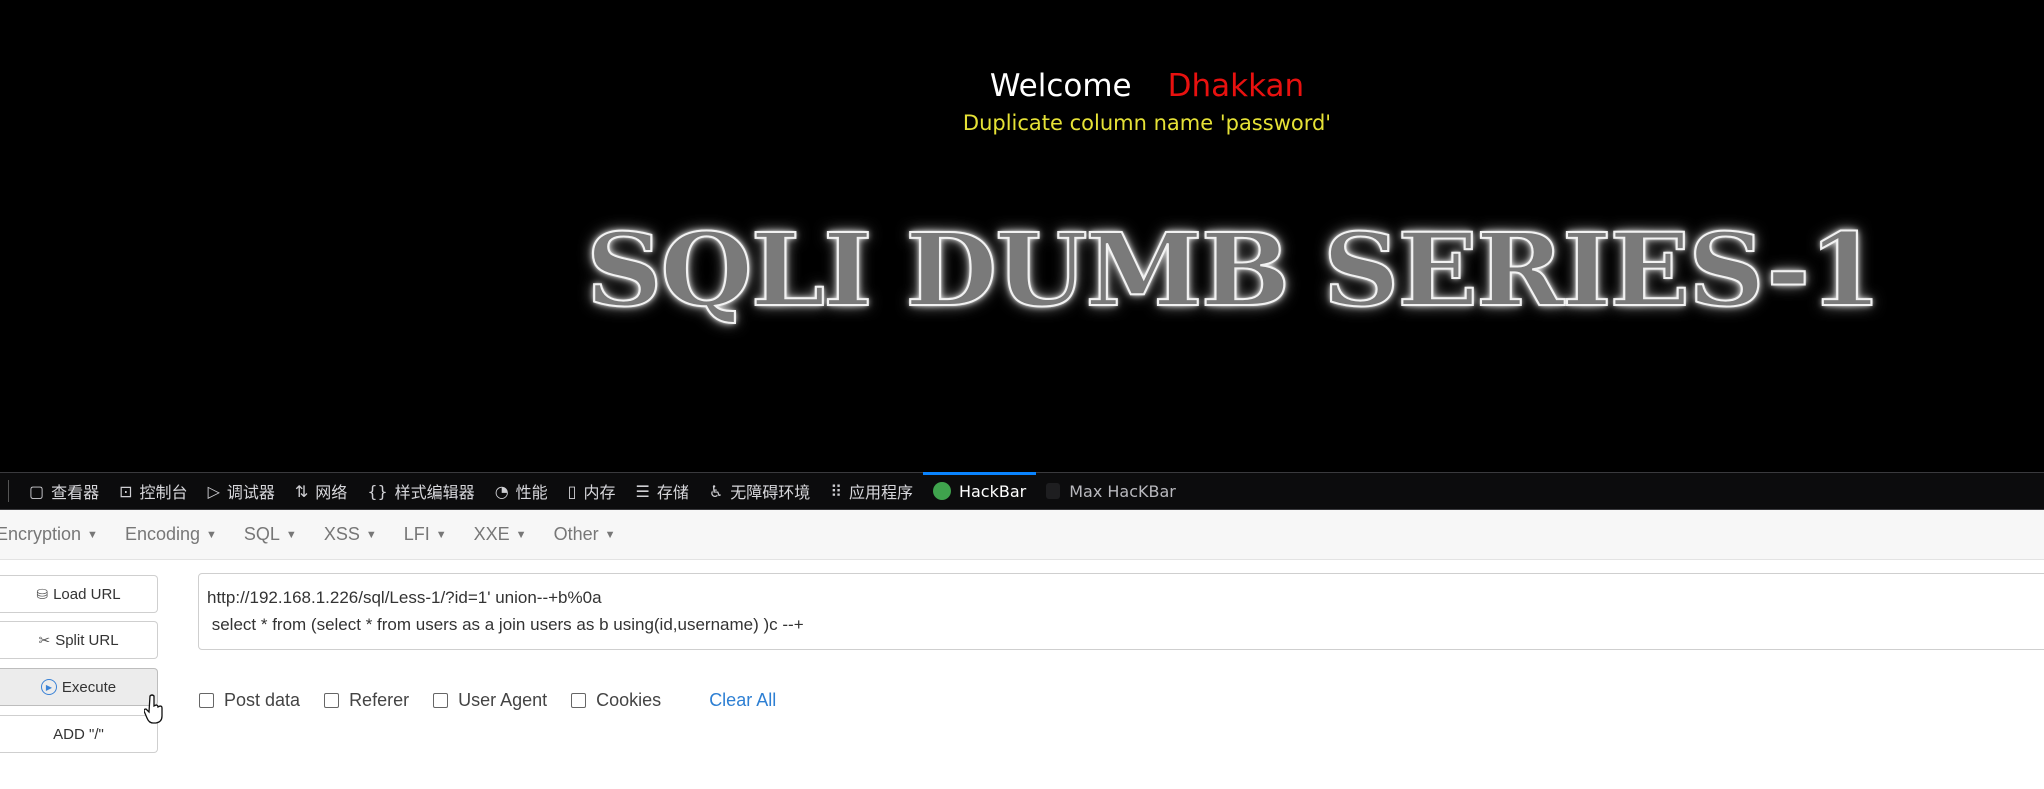  I want to click on tab-style-editor: {} 样式编辑器, so click(420, 491).